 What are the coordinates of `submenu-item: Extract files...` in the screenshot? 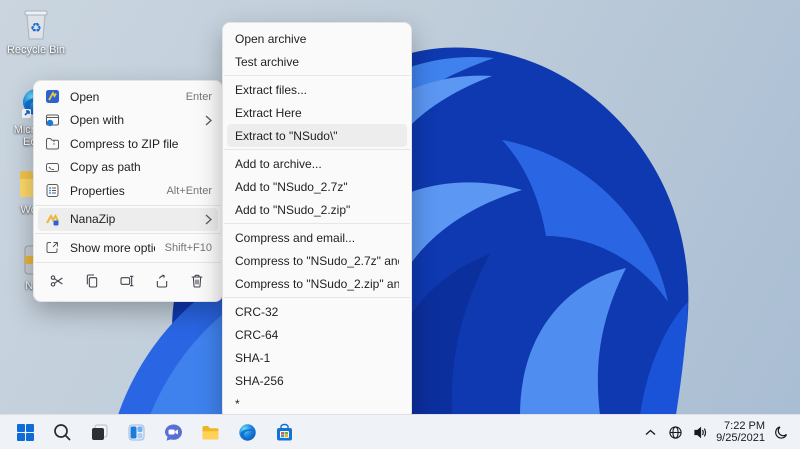 It's located at (317, 89).